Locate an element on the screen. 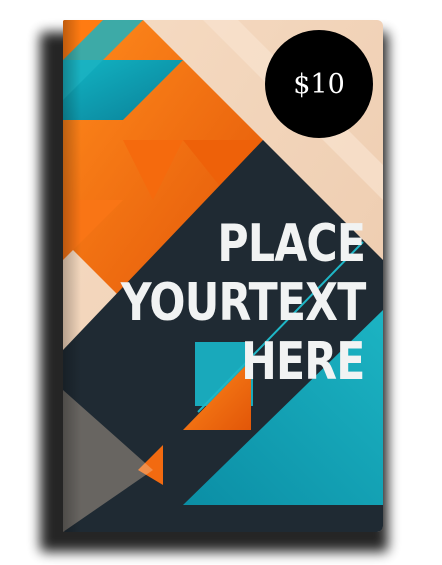  headline-line-2: YOURTEXT is located at coordinates (243, 303).